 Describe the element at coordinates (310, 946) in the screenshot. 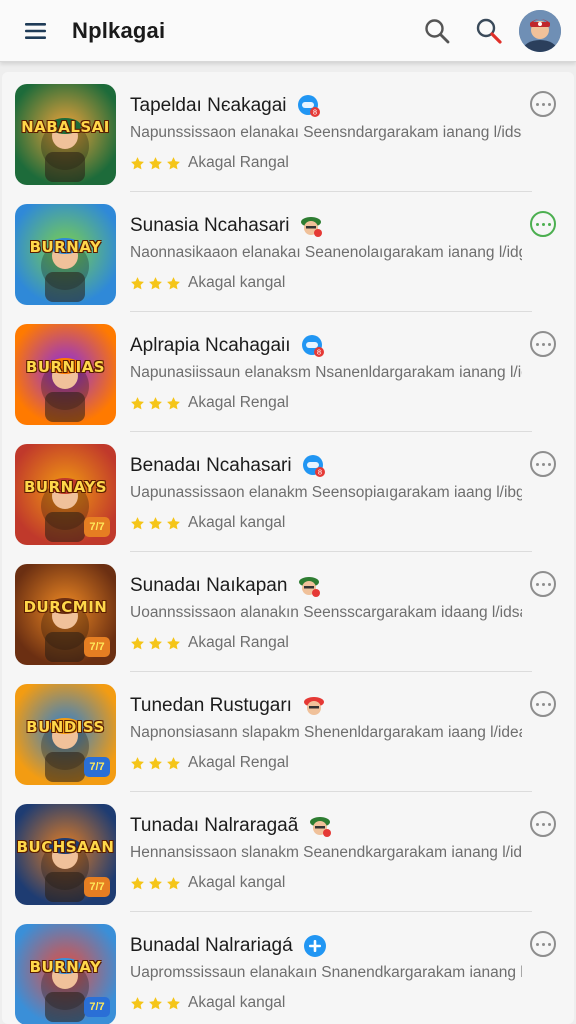

I see `plus-badge-icon` at that location.